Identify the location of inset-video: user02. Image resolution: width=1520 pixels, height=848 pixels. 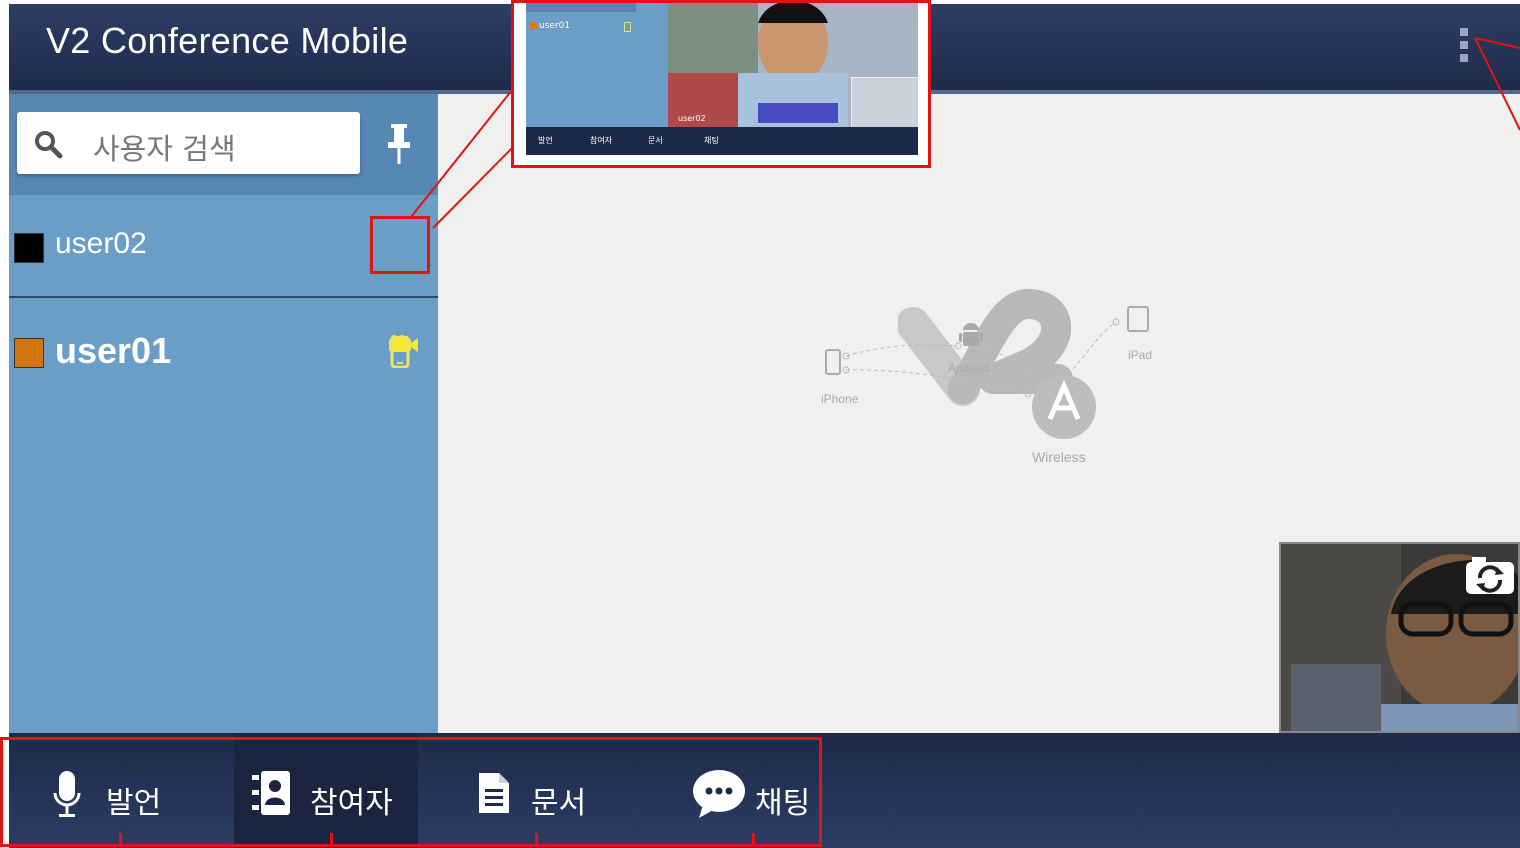
(793, 65).